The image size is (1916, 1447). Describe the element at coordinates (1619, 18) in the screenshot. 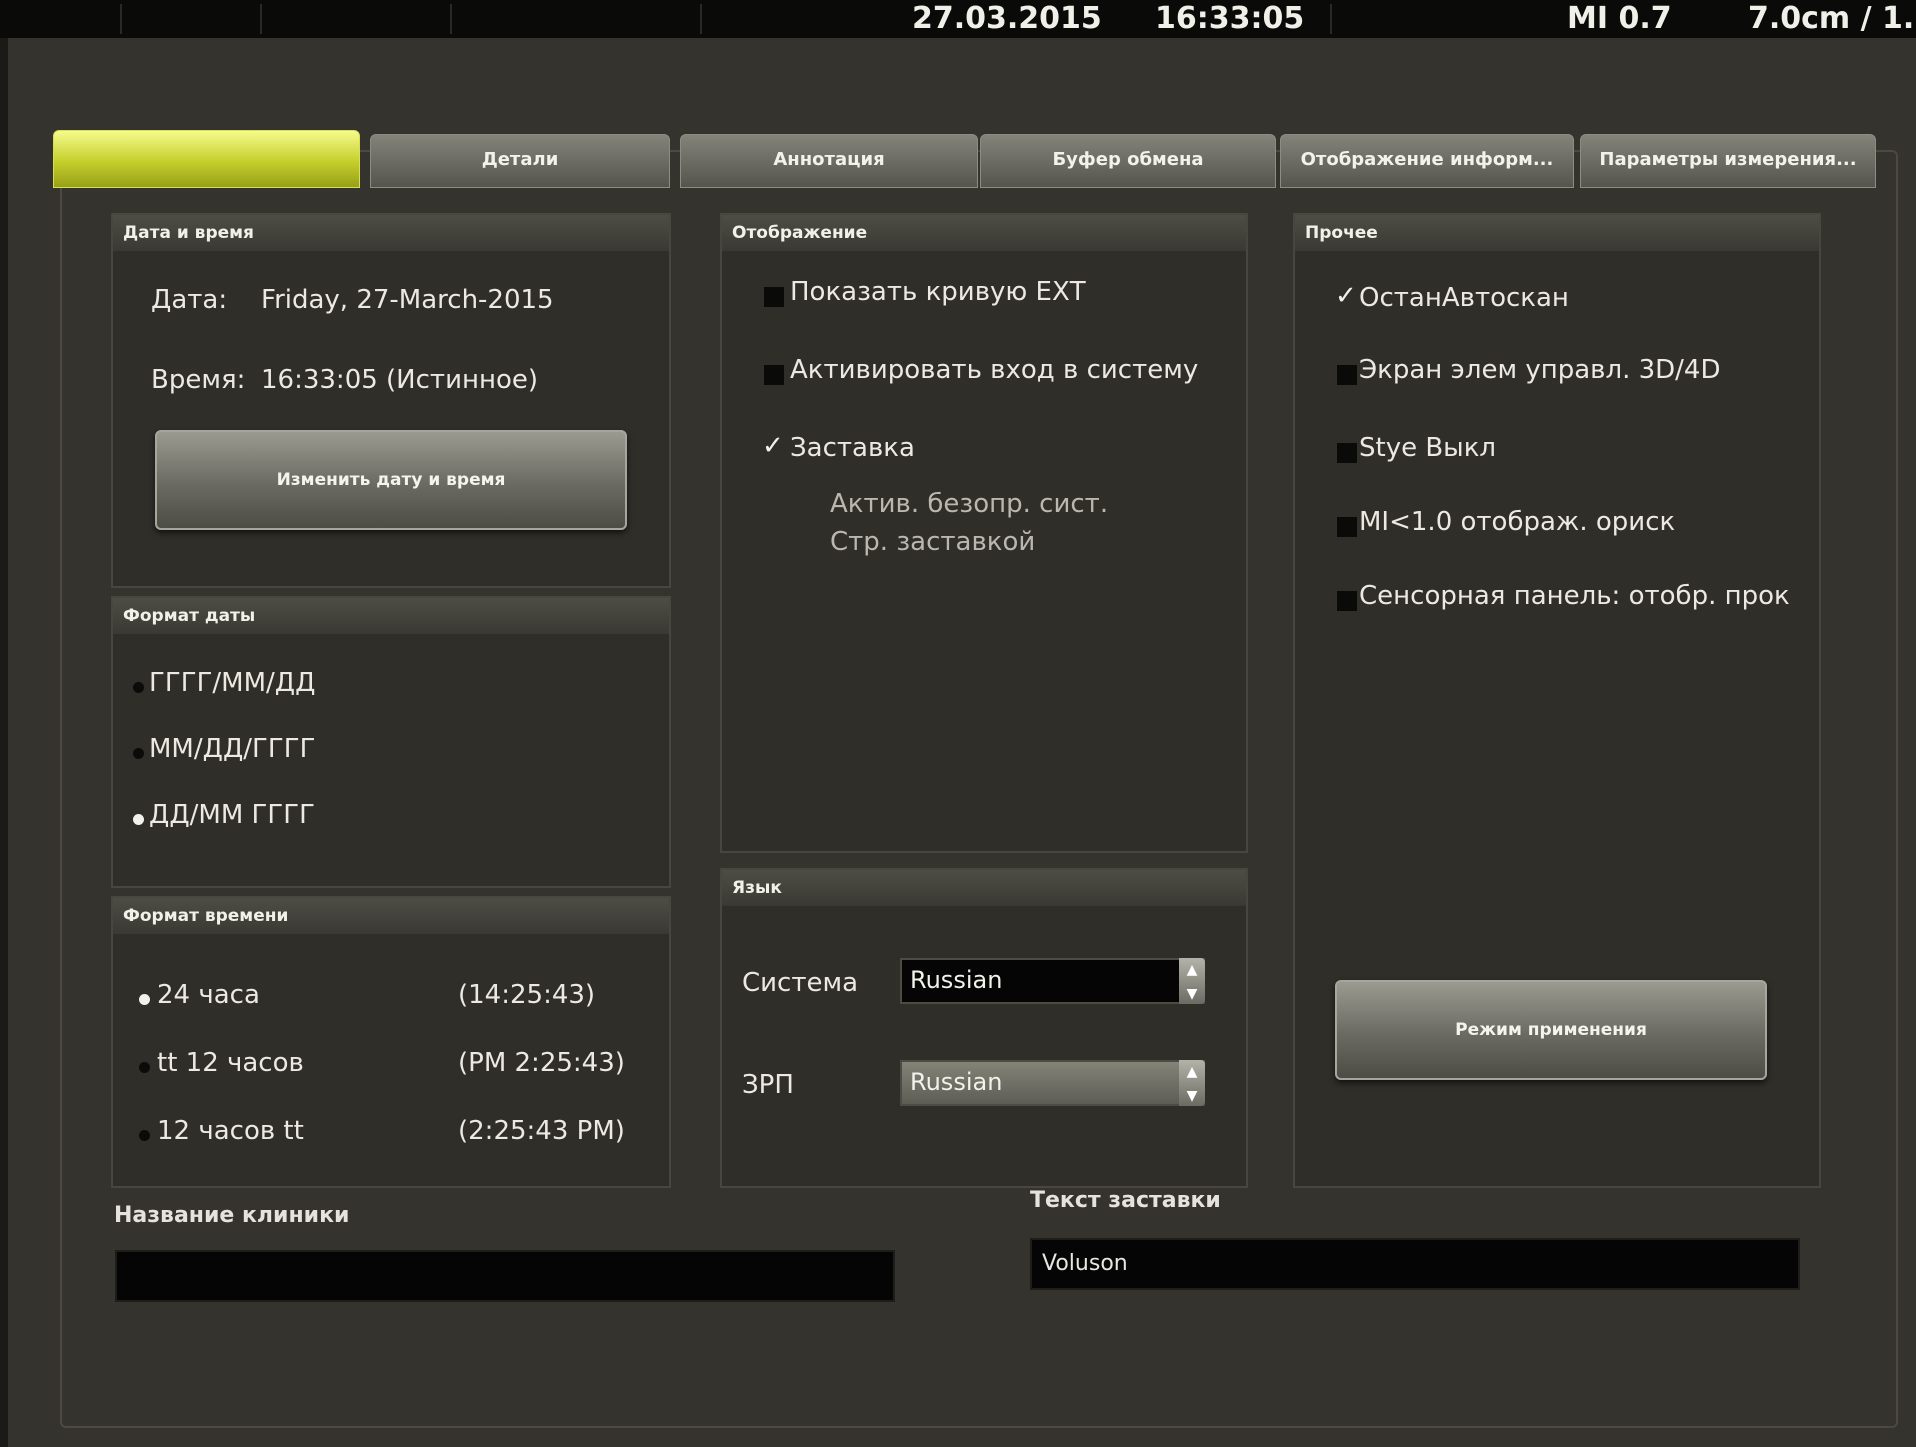

I see `status-mi: MI 0.7` at that location.